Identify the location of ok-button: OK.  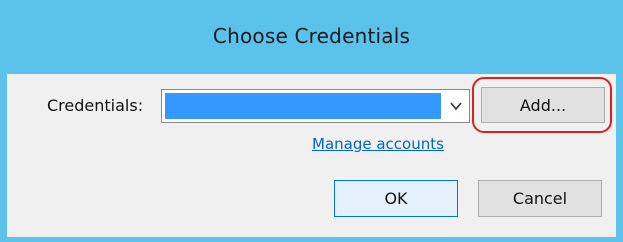
(396, 198).